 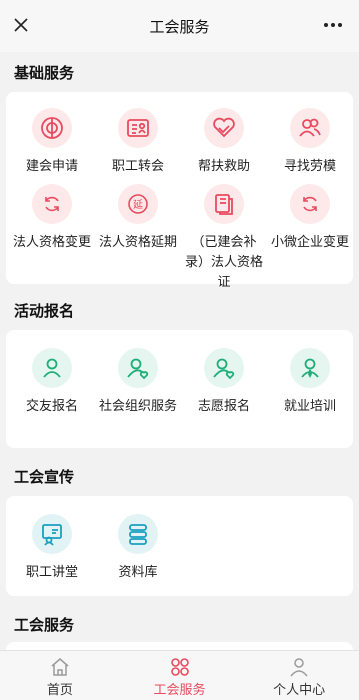 What do you see at coordinates (137, 405) in the screenshot?
I see `activity-label: 社会组织服务` at bounding box center [137, 405].